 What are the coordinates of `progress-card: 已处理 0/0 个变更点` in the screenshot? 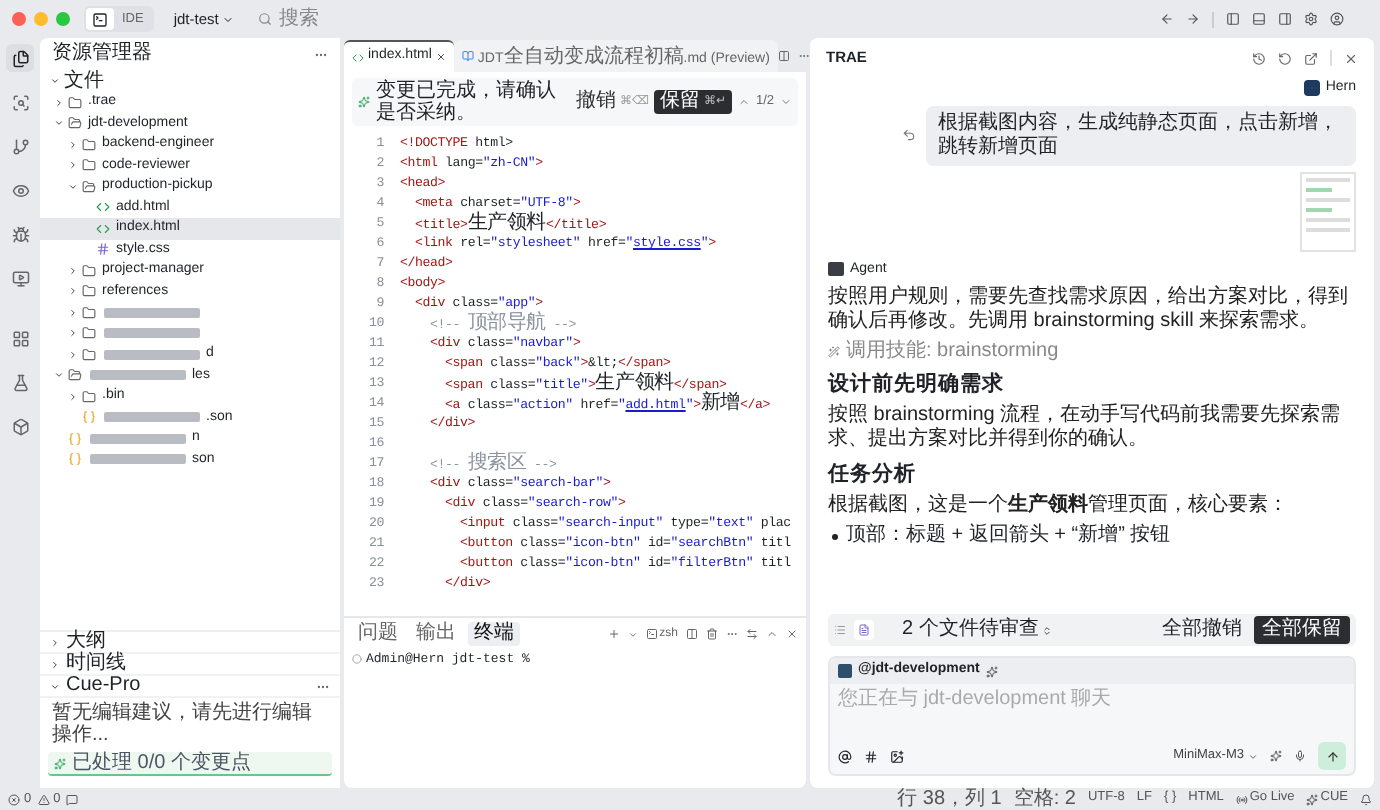 It's located at (190, 764).